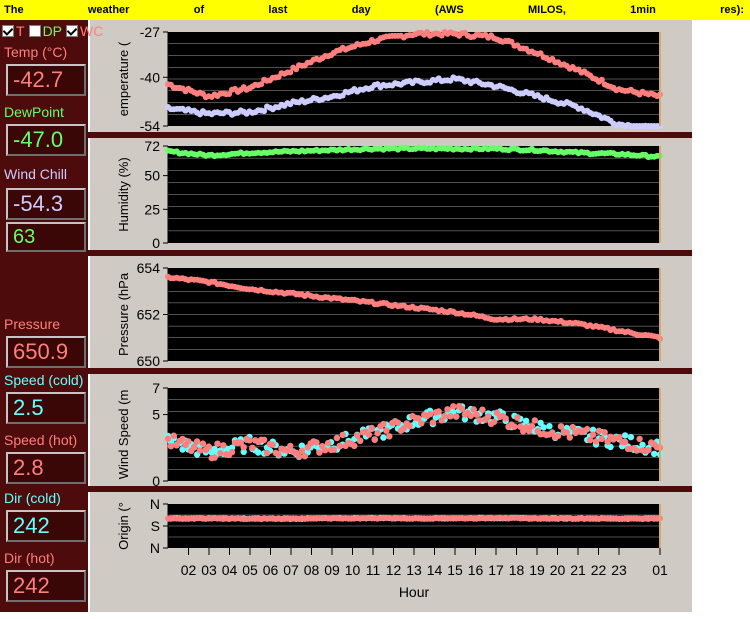  What do you see at coordinates (496, 570) in the screenshot?
I see `x-tick-label: 17` at bounding box center [496, 570].